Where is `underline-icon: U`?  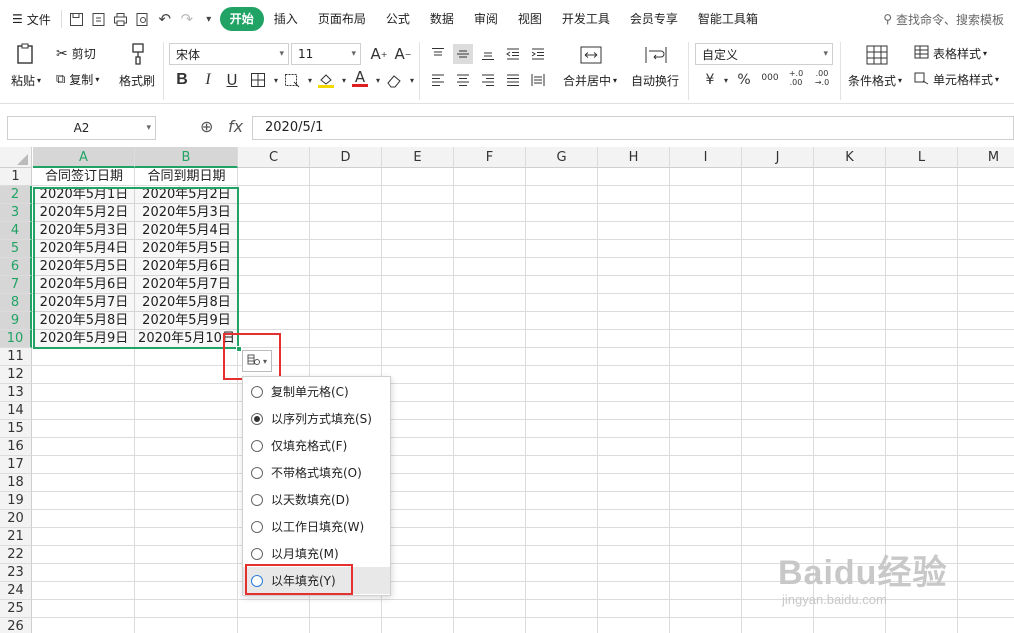
underline-icon: U is located at coordinates (232, 80).